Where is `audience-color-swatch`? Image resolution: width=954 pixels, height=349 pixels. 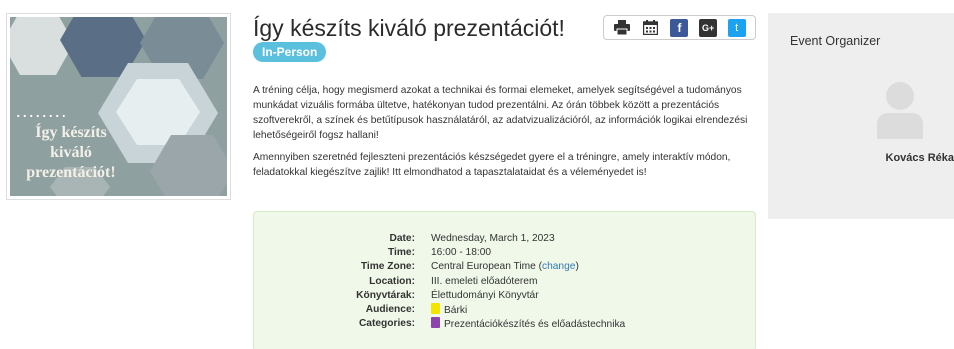 audience-color-swatch is located at coordinates (435, 308).